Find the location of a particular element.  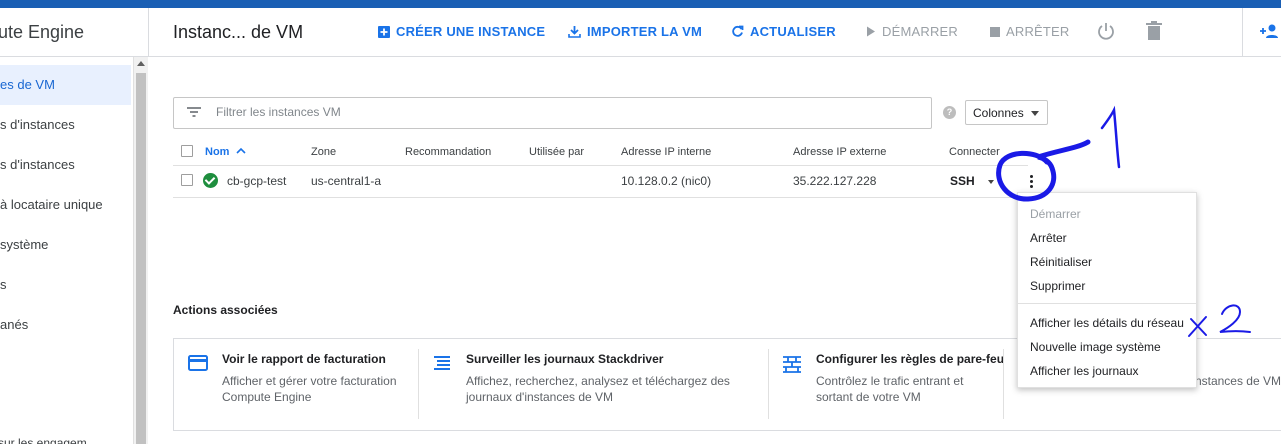

sidebar-item-machine-images: système is located at coordinates (65, 245).